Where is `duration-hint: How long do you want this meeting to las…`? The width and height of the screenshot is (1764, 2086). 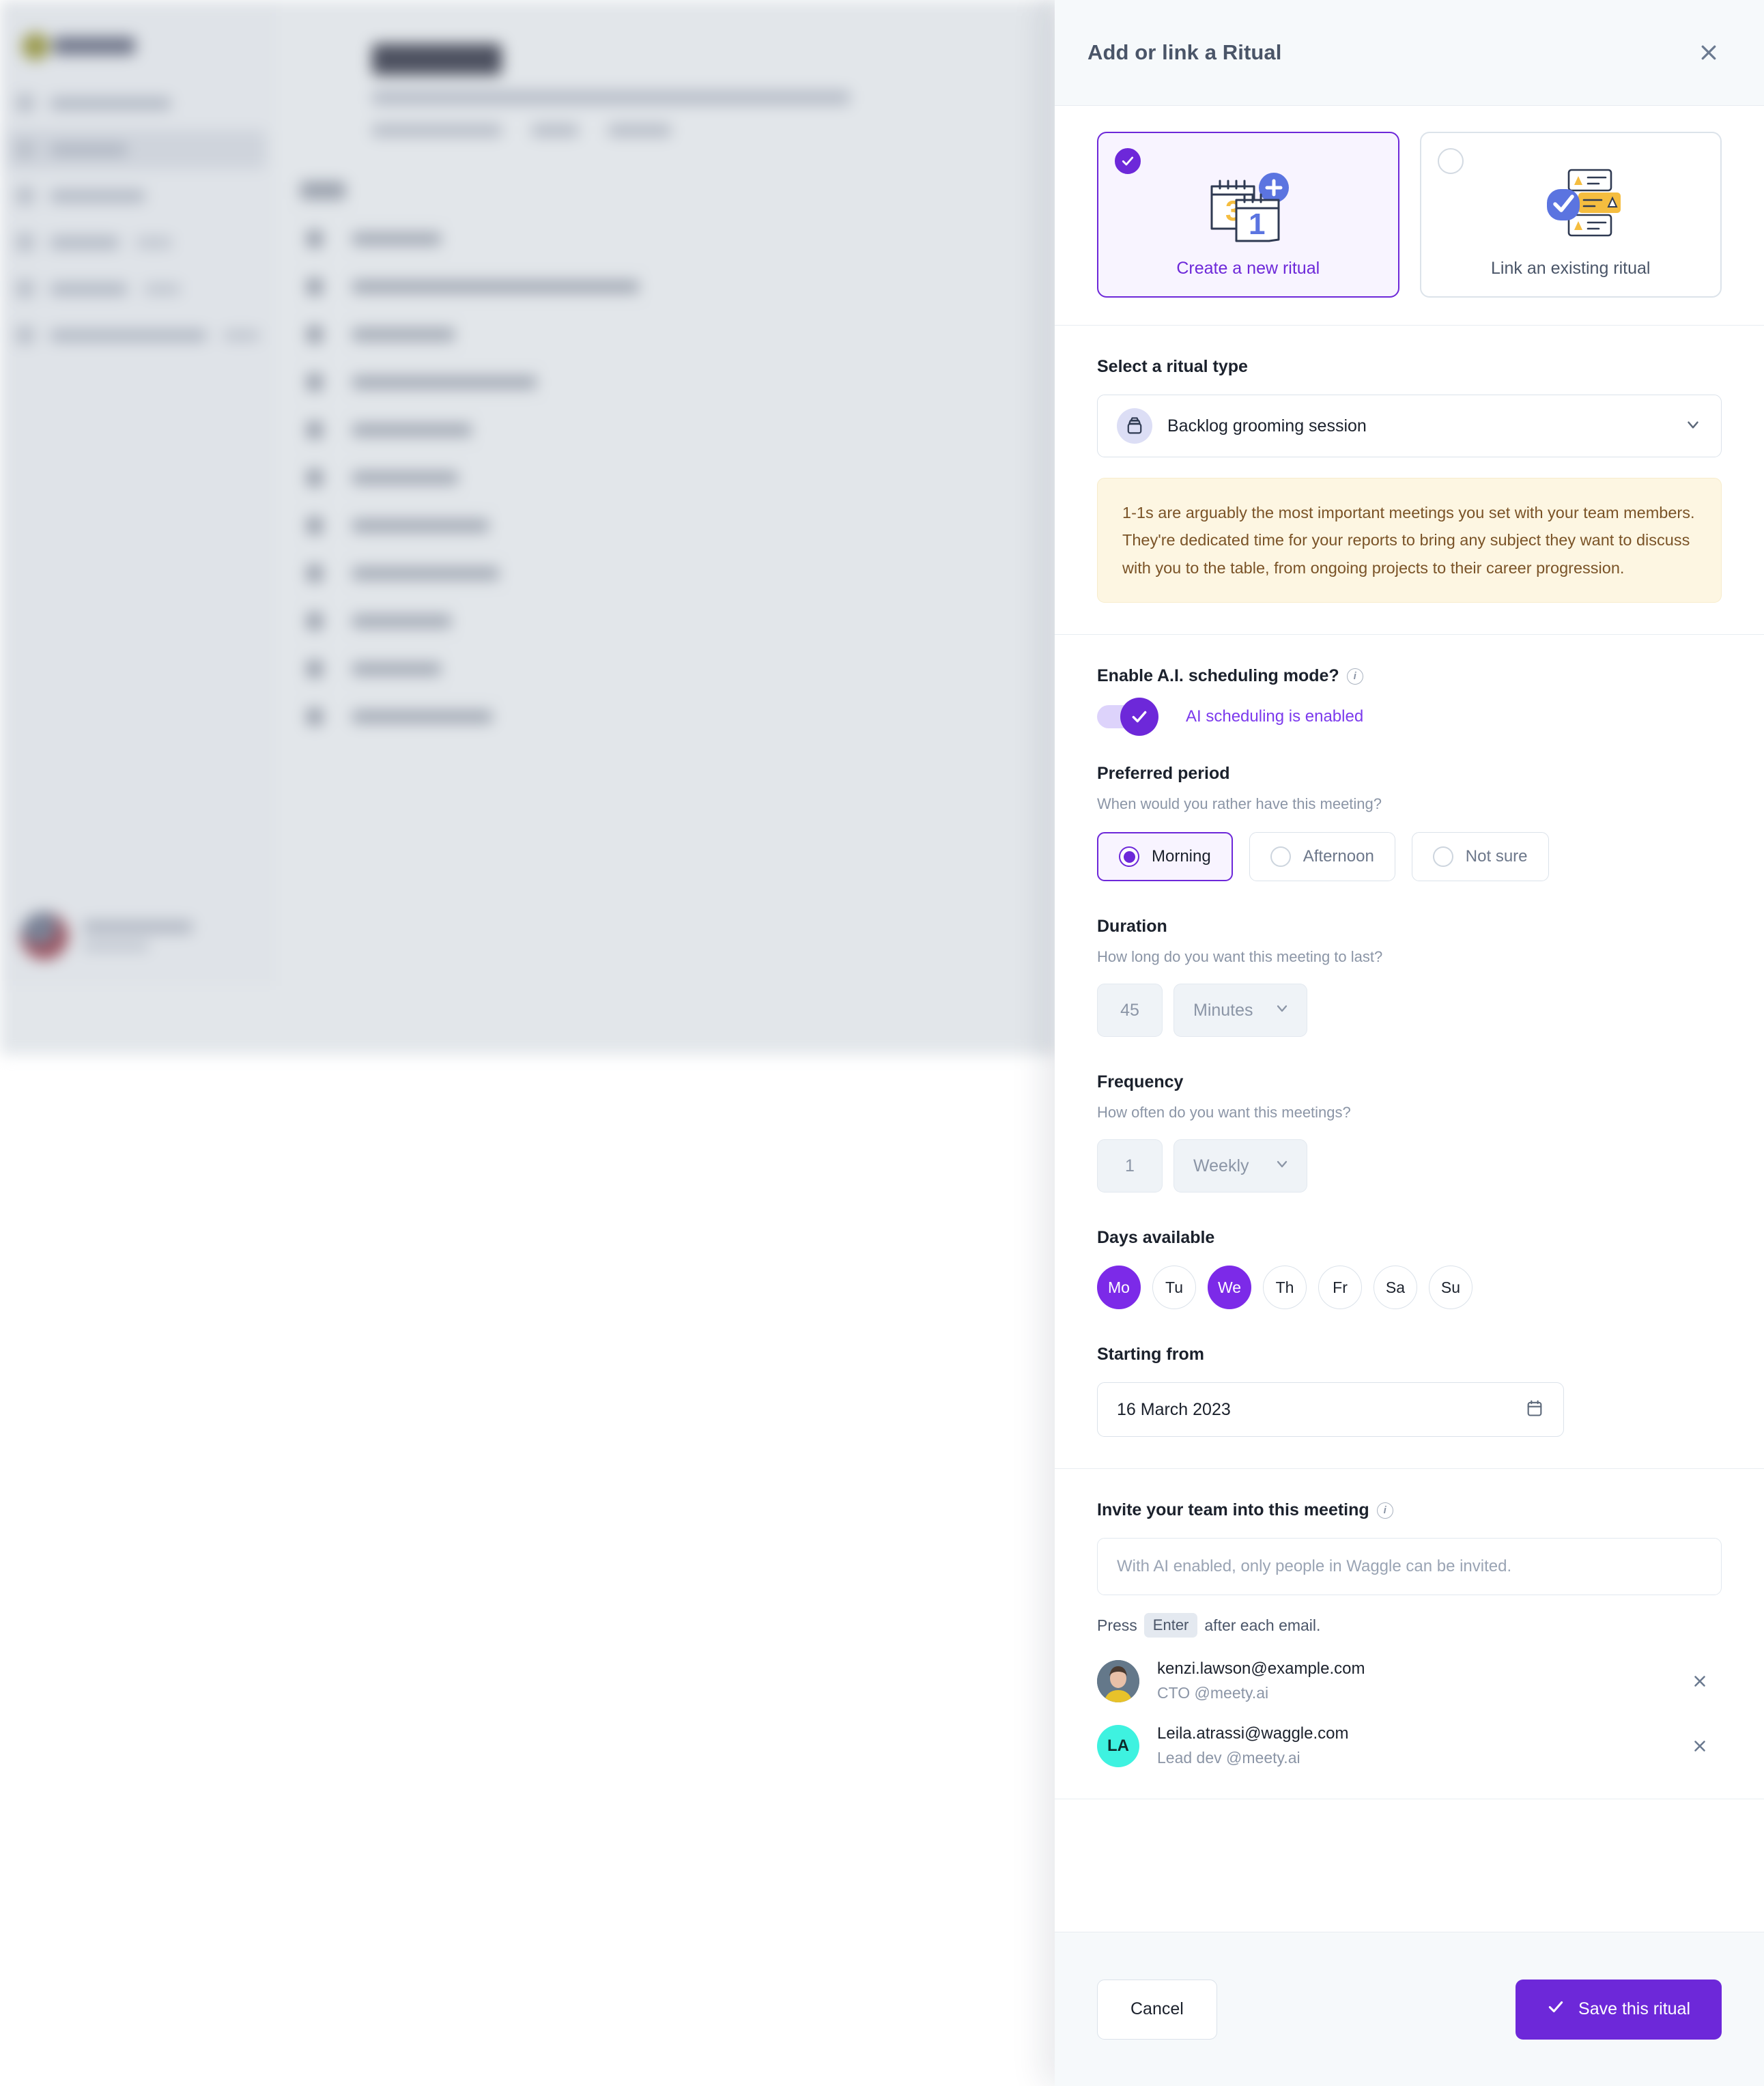
duration-hint: How long do you want this meeting to las… is located at coordinates (1240, 957).